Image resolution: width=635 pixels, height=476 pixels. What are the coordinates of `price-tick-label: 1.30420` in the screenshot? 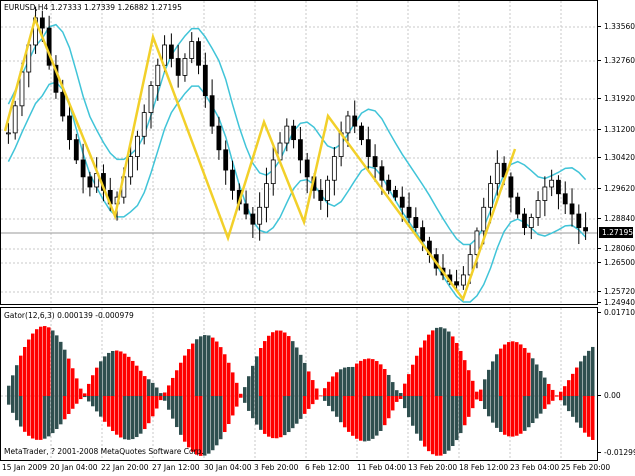 It's located at (619, 157).